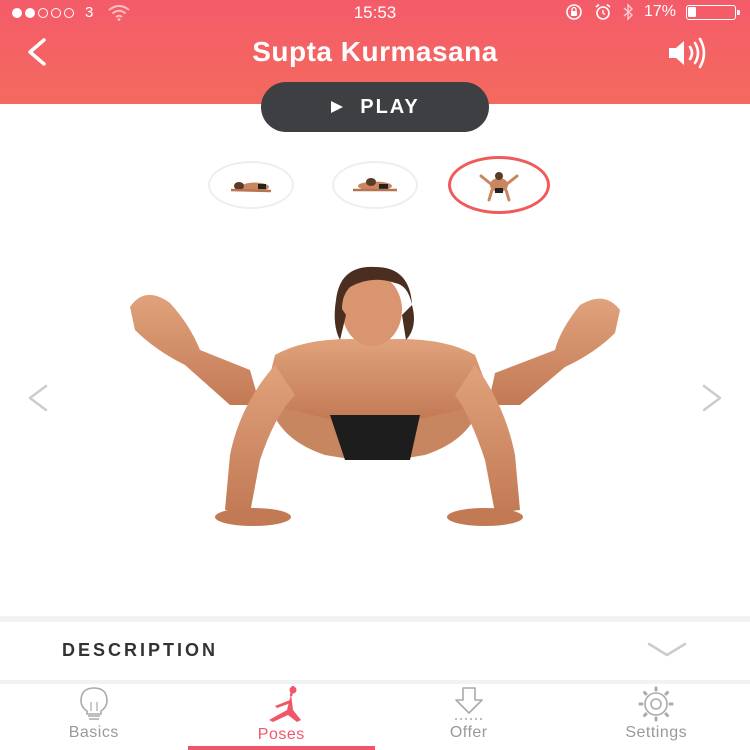 This screenshot has width=750, height=750. Describe the element at coordinates (375, 651) in the screenshot. I see `description-toggle: DESCRIPTION` at that location.